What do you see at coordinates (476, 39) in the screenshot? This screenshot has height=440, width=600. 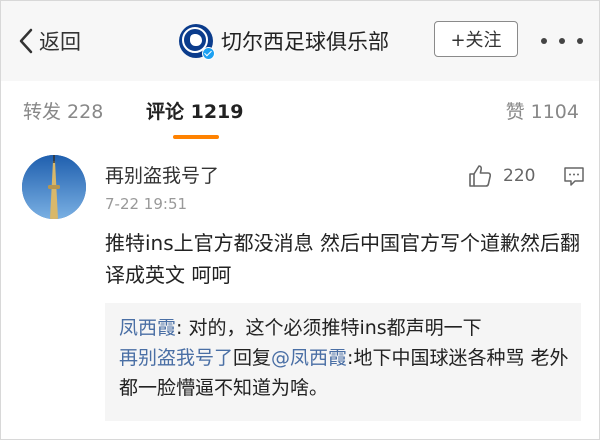 I see `follow-button: +关注` at bounding box center [476, 39].